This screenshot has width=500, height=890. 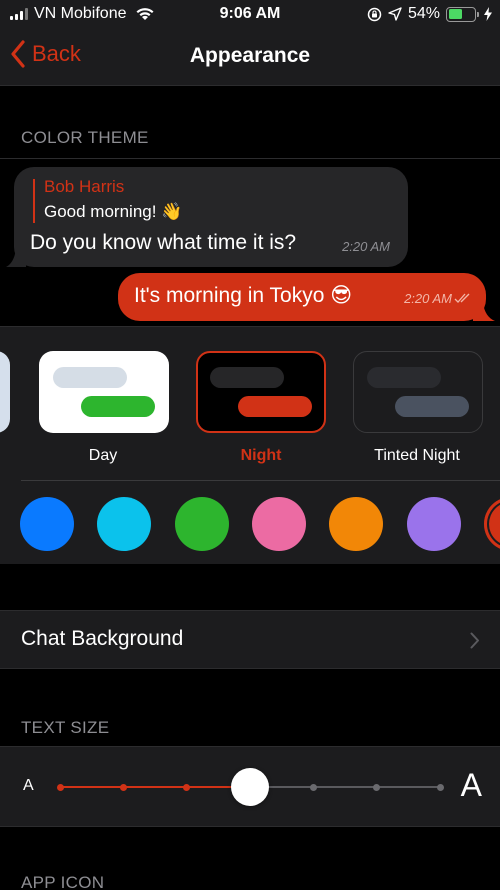 I want to click on incoming-message-time: 2:20 AM, so click(x=366, y=246).